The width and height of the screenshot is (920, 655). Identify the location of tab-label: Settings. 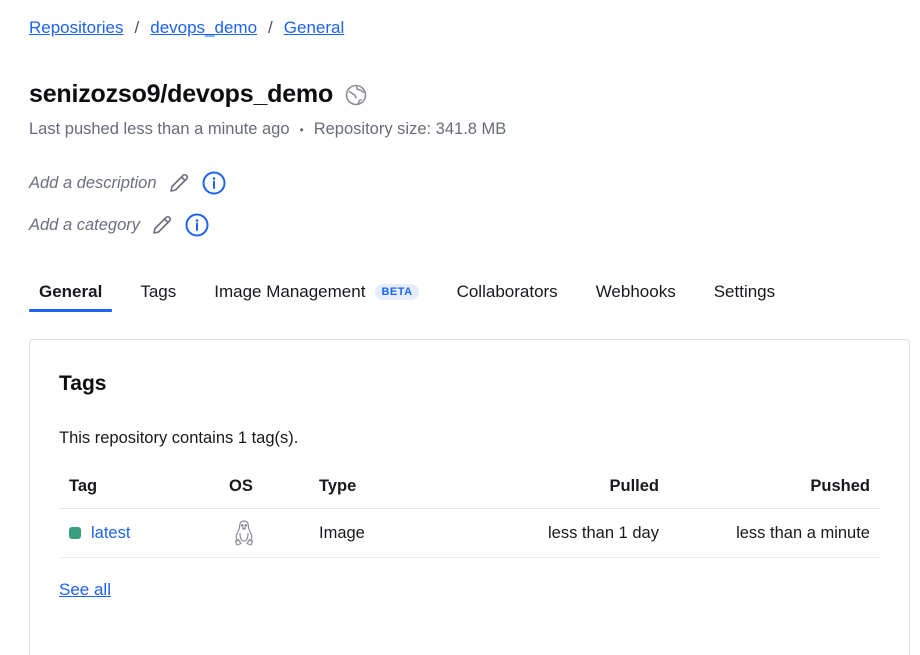
(744, 291).